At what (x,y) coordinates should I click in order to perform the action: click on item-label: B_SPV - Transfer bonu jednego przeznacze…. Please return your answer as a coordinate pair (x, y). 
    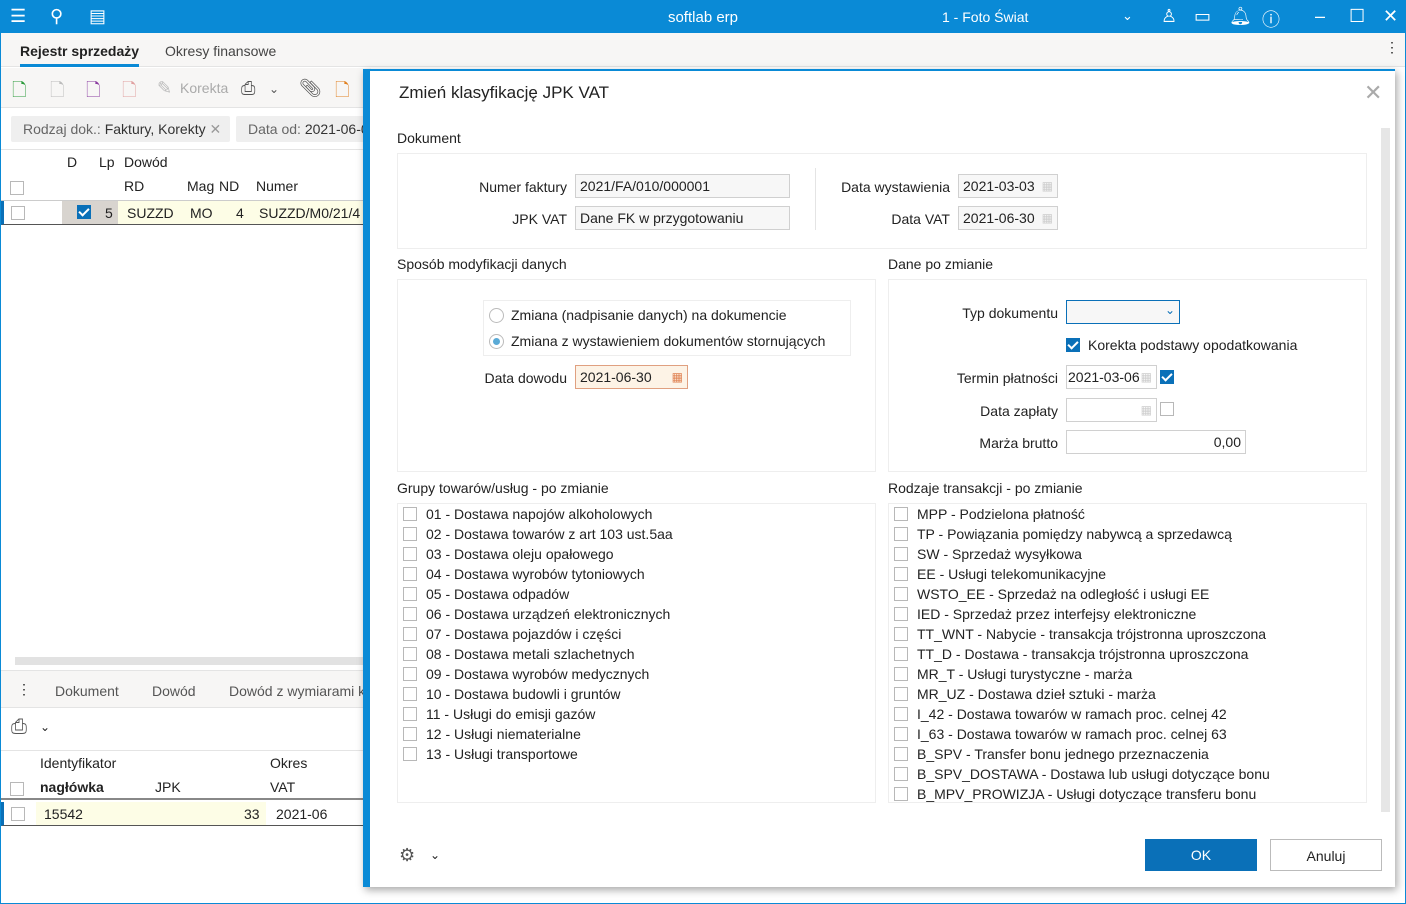
    Looking at the image, I should click on (1063, 754).